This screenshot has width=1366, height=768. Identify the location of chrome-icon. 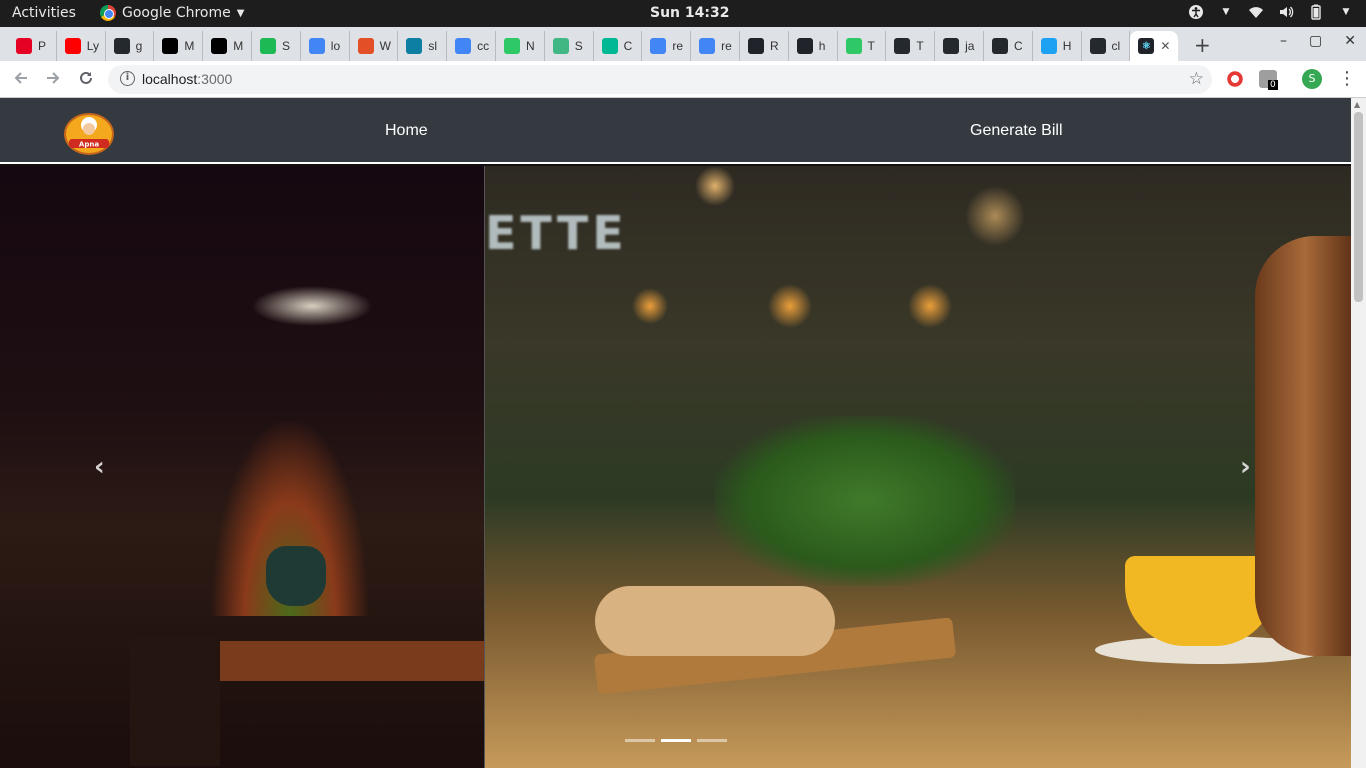
(108, 13).